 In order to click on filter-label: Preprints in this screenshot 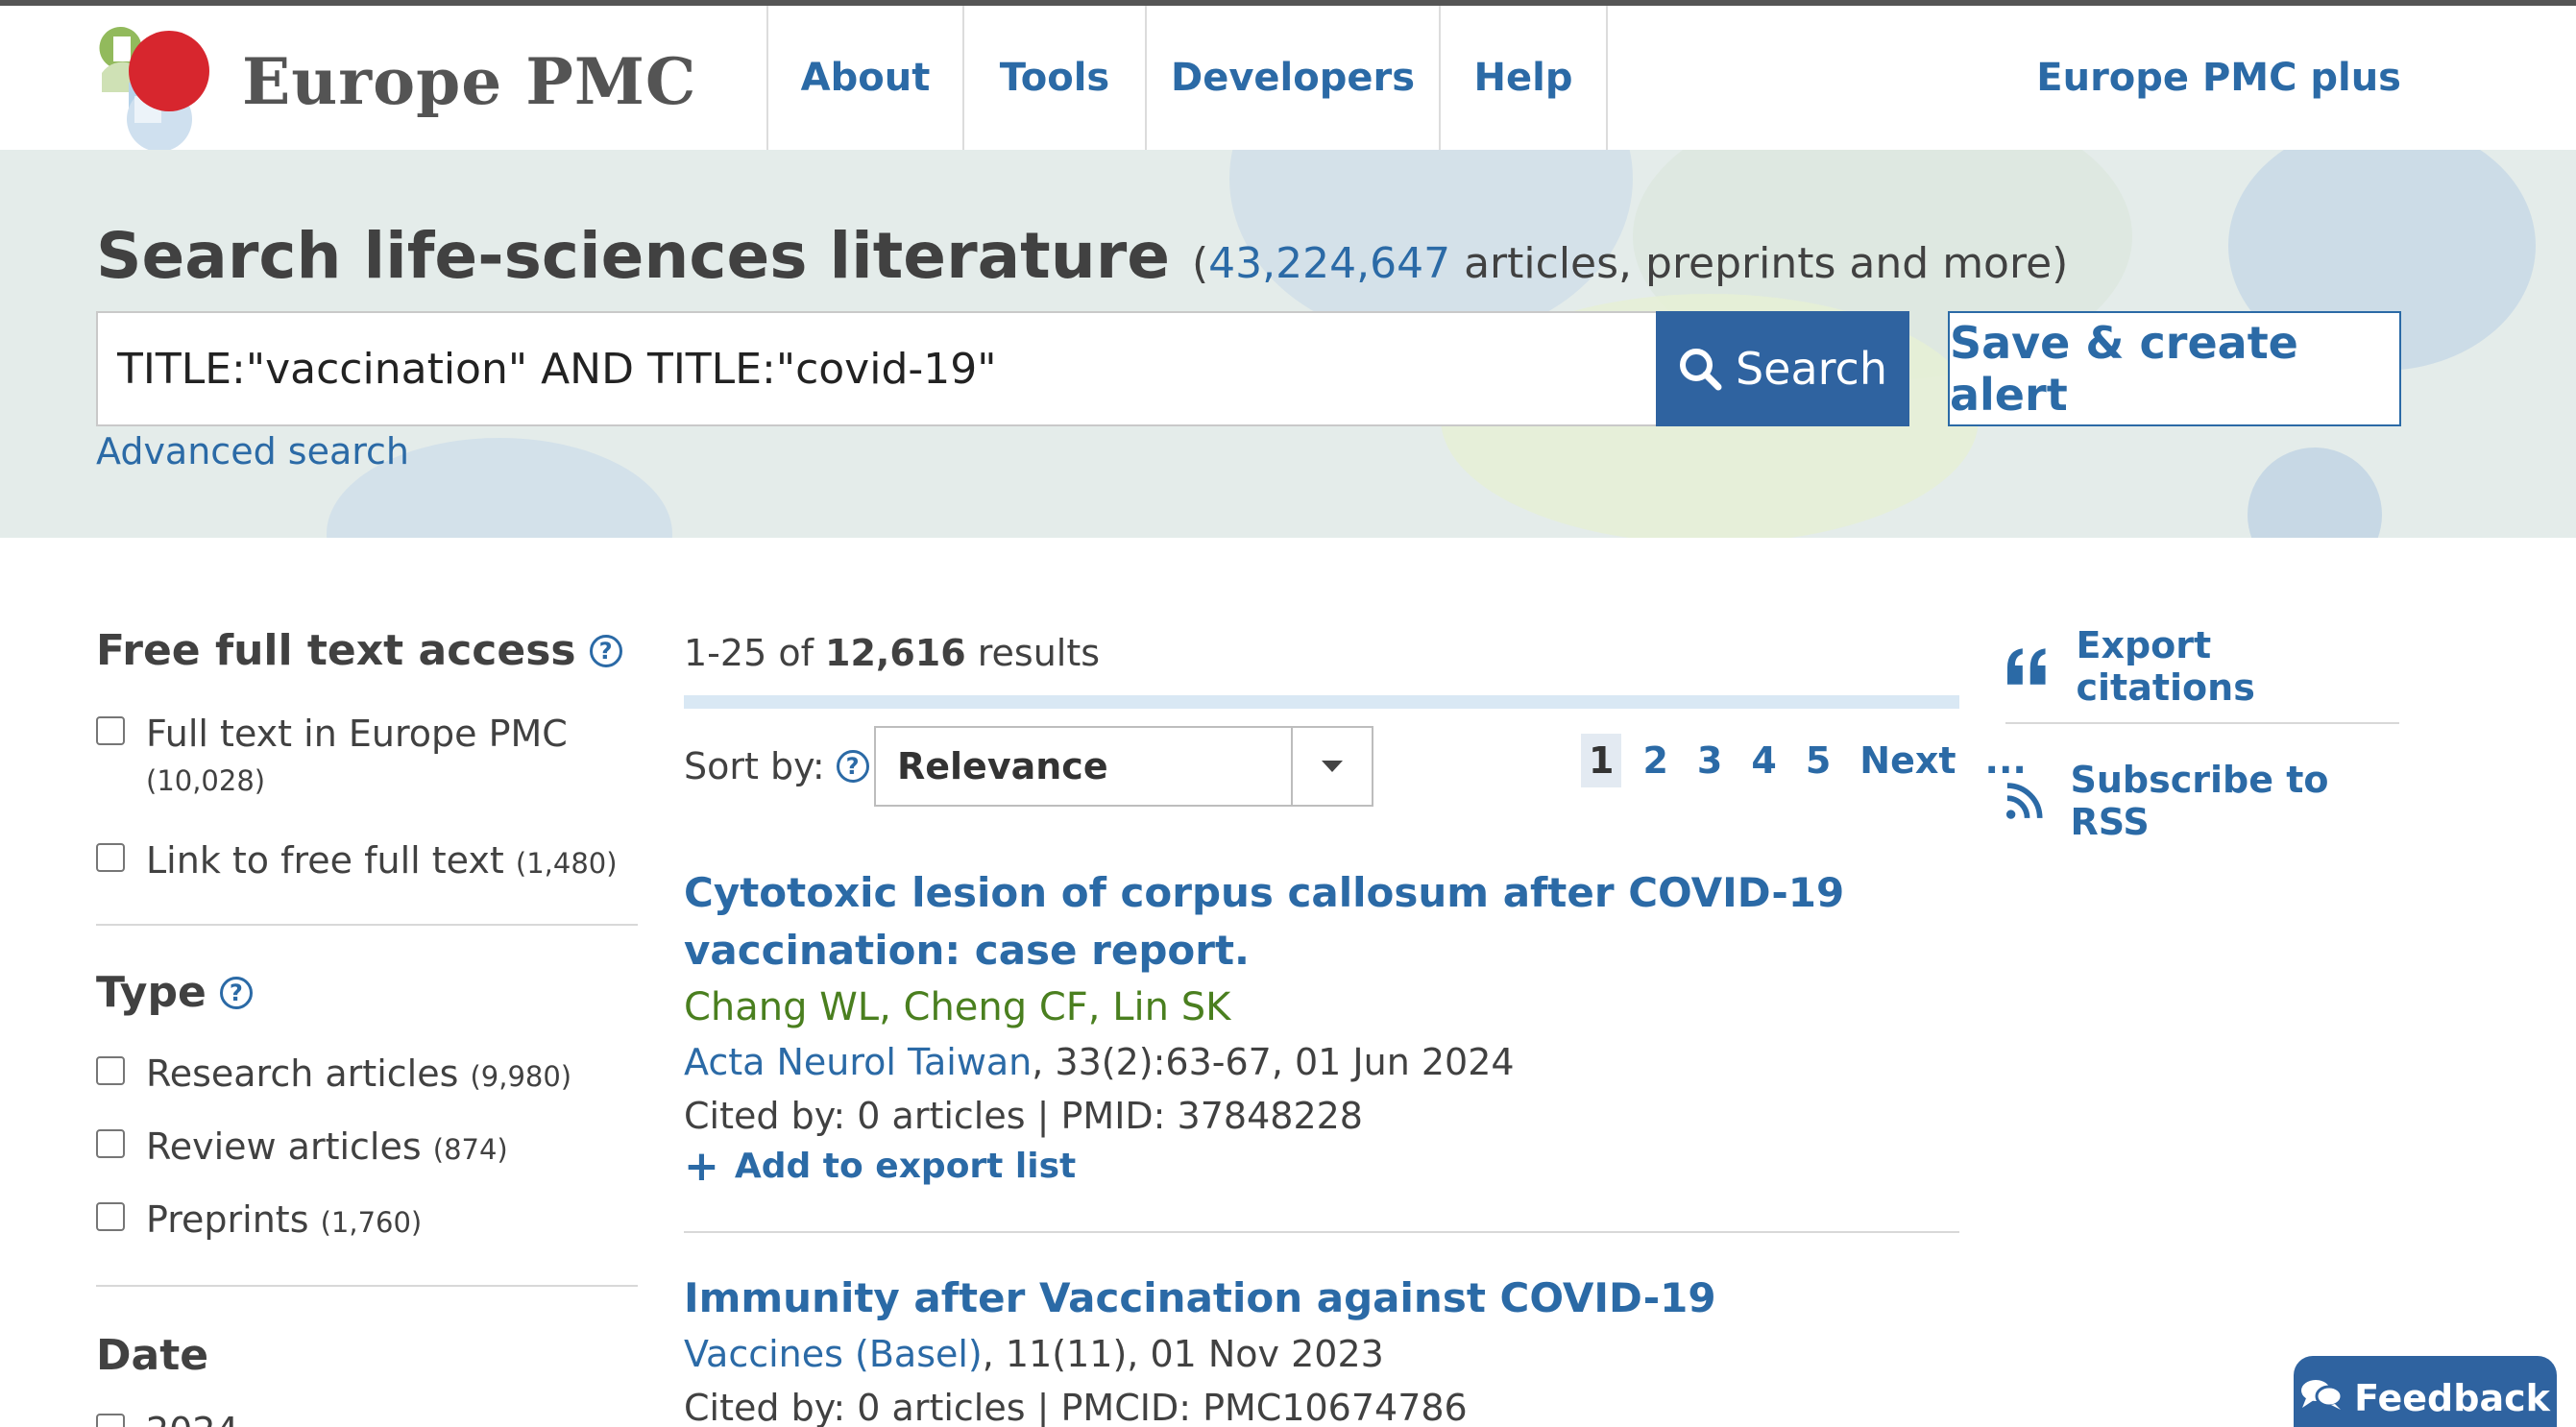, I will do `click(227, 1219)`.